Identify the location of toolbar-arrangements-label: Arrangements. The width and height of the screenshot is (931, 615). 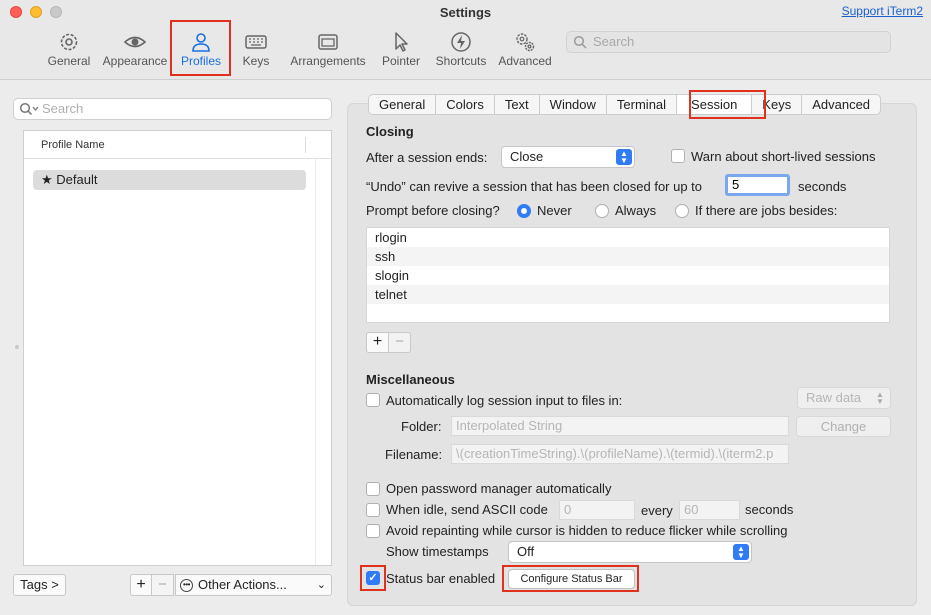
(328, 61).